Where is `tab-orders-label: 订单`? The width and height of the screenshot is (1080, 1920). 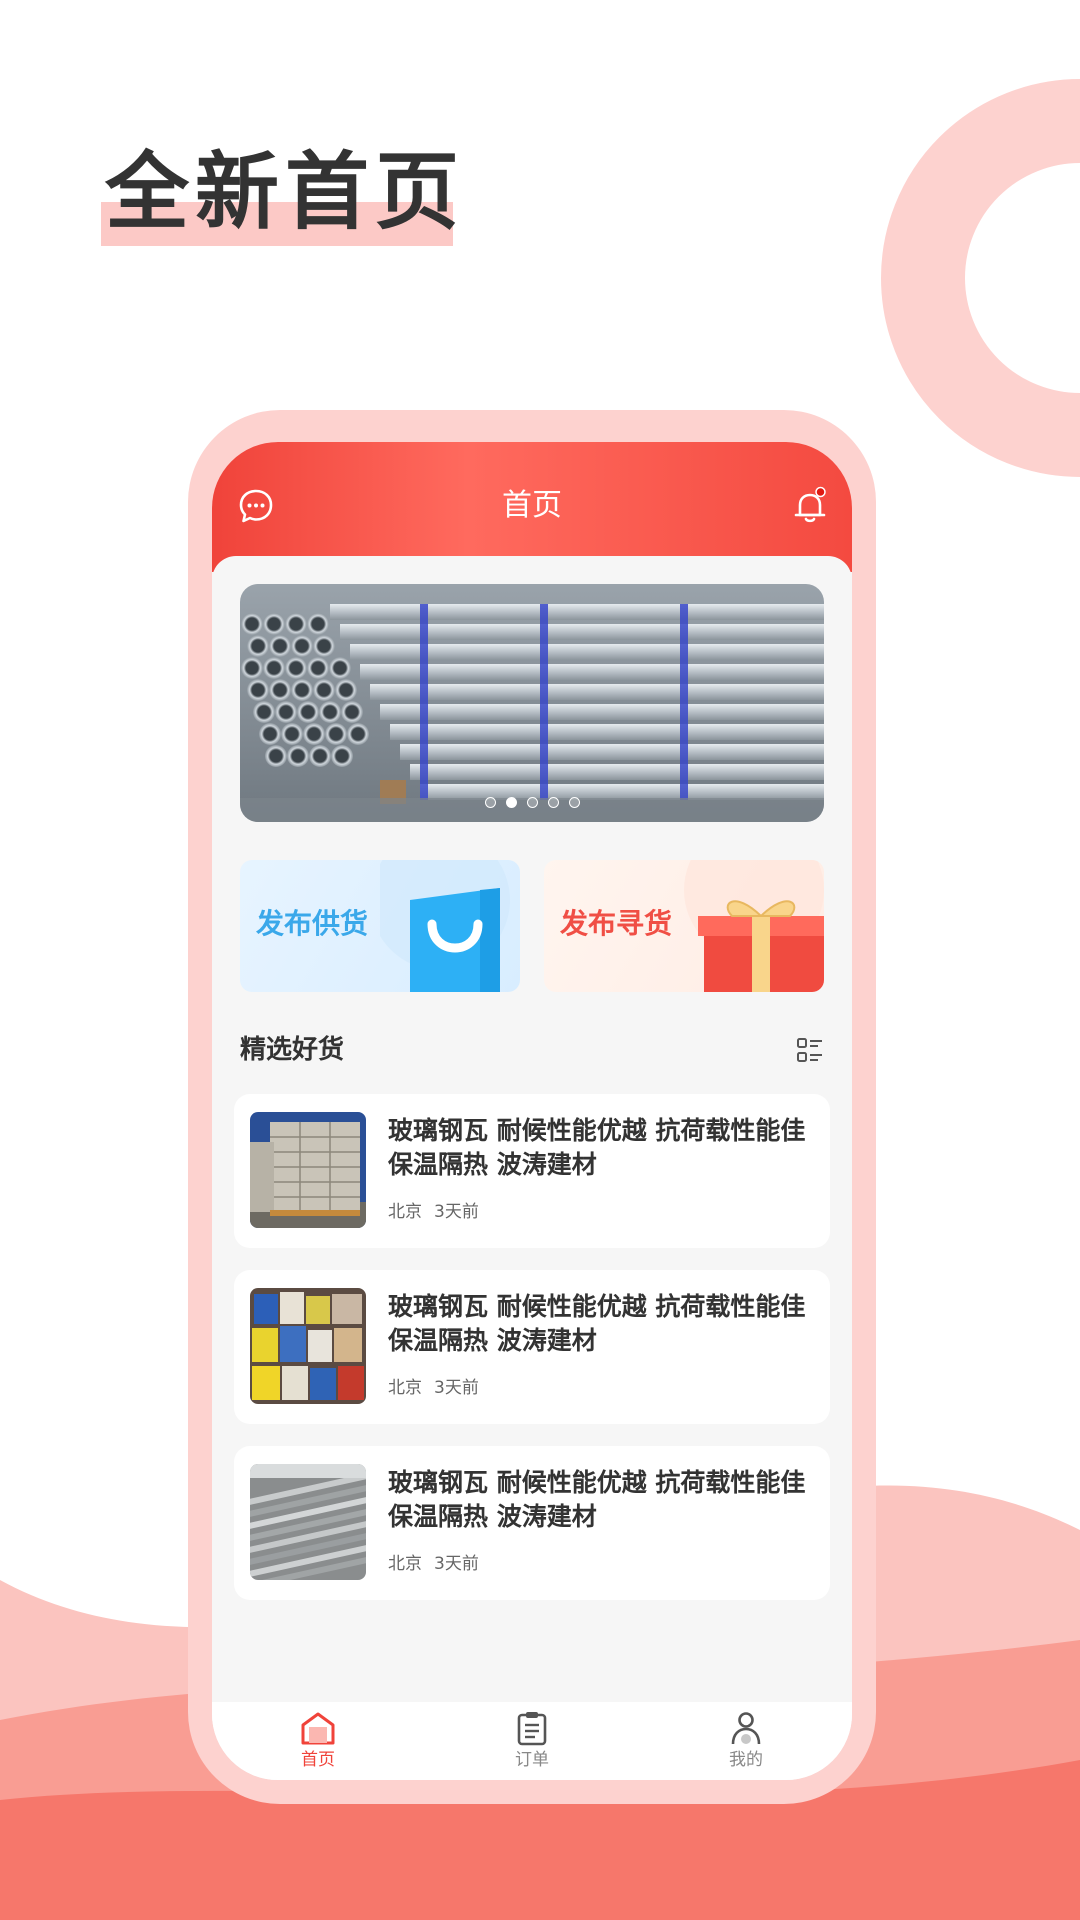 tab-orders-label: 订单 is located at coordinates (532, 1760).